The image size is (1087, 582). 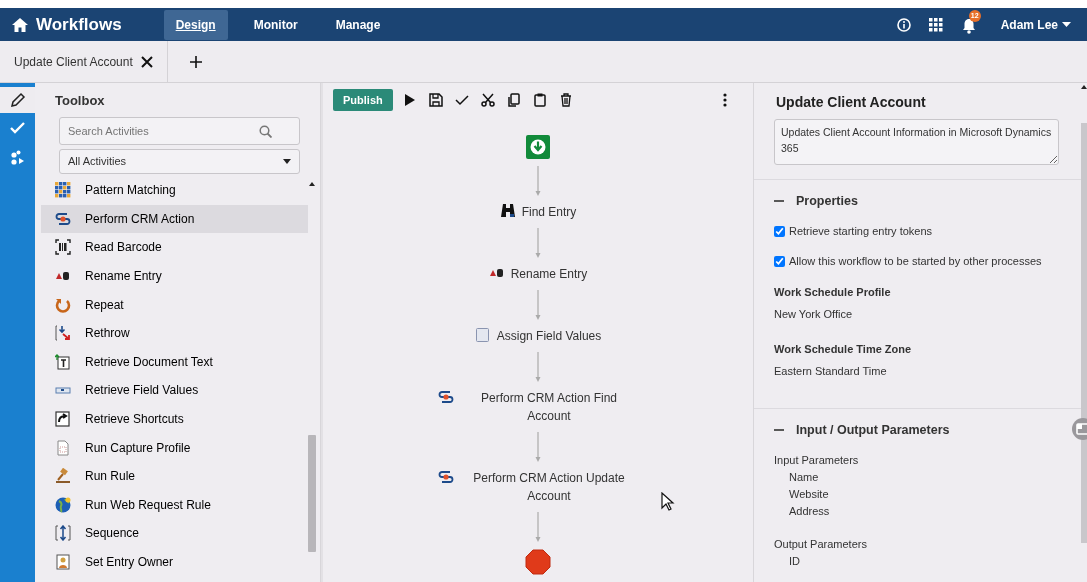 What do you see at coordinates (843, 349) in the screenshot?
I see `field-label: Work Schedule Time Zone` at bounding box center [843, 349].